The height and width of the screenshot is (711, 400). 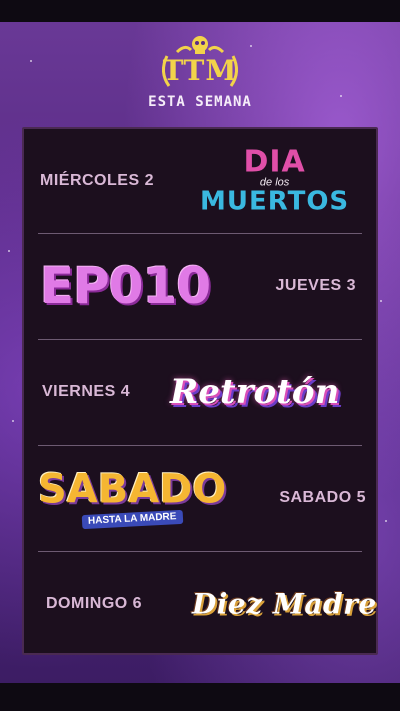 I want to click on tagline: ESTA SEMANA, so click(x=200, y=102).